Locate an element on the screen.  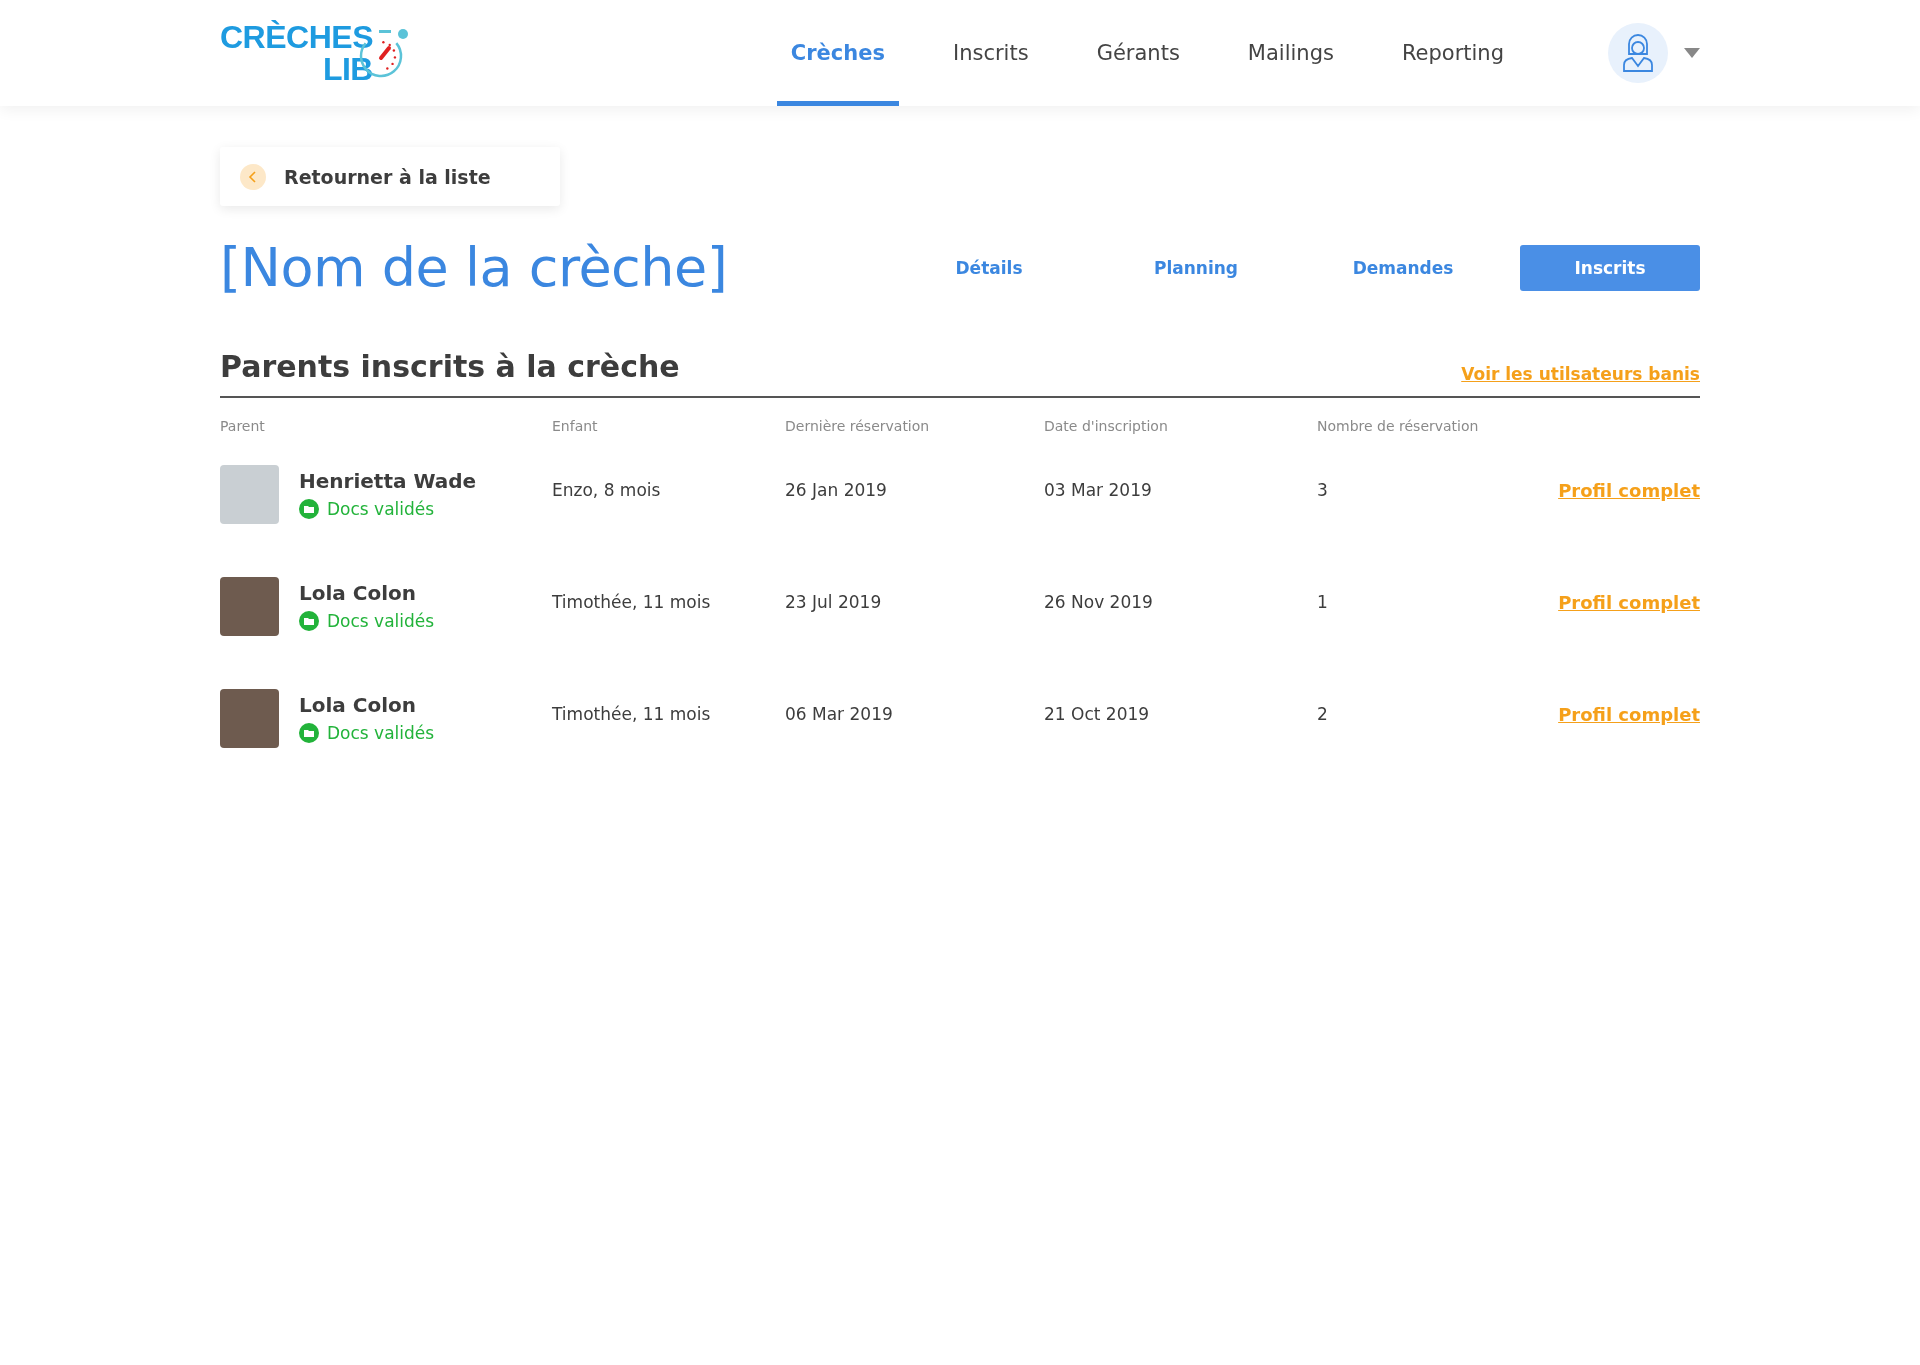
column-header: Nombre de réservation is located at coordinates (1398, 425).